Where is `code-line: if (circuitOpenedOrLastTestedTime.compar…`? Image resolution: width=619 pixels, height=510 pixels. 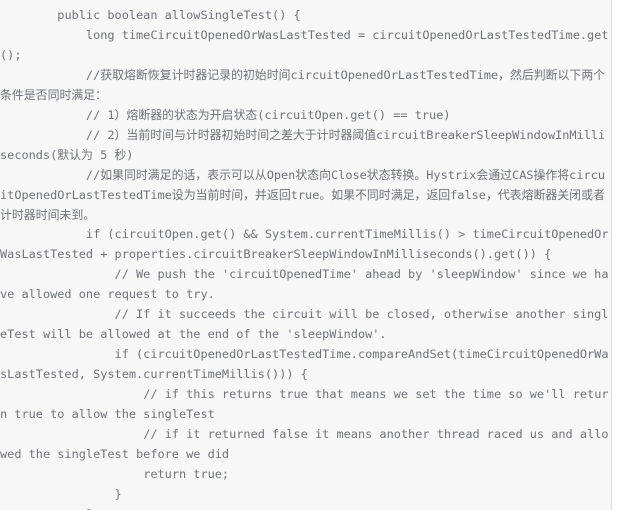
code-line: if (circuitOpenedOrLastTestedTime.compar… is located at coordinates (304, 364).